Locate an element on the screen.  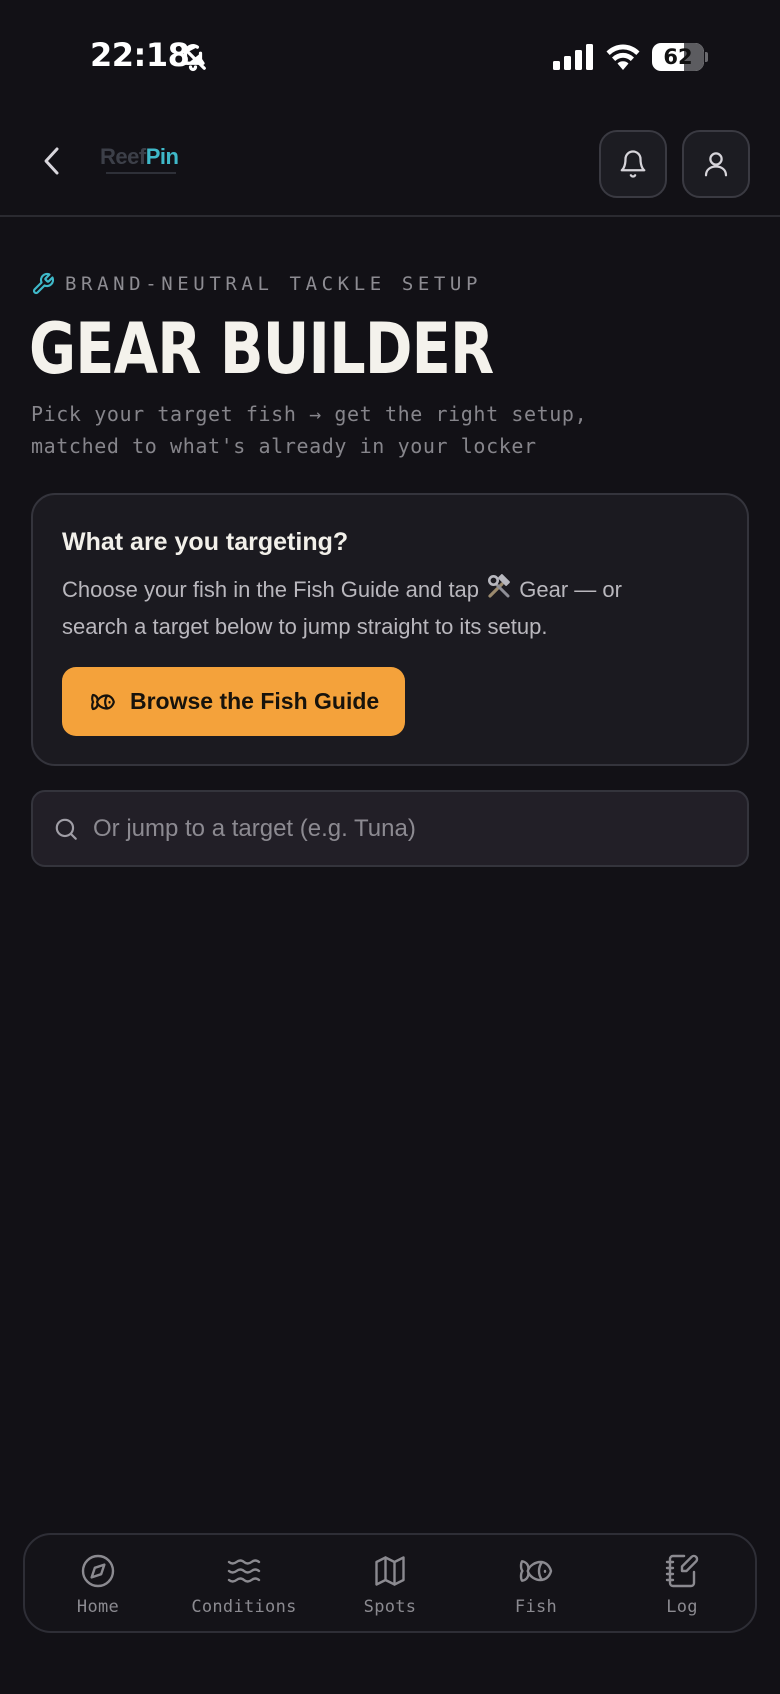
logo-text-reef: Reef is located at coordinates (123, 156).